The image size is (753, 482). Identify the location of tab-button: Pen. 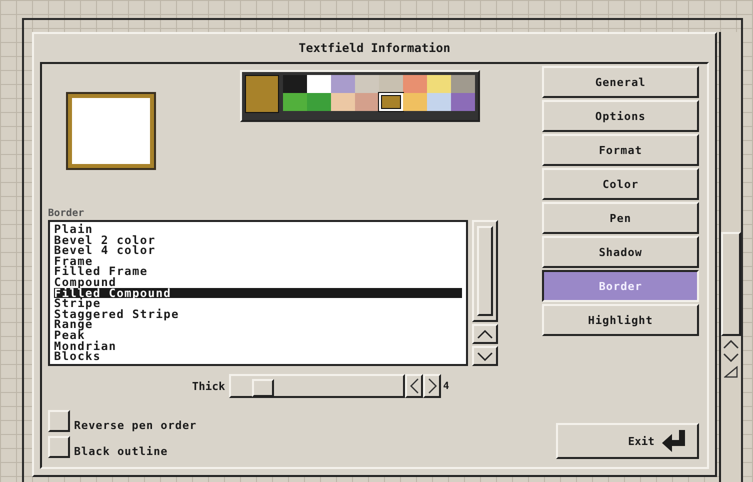
(620, 218).